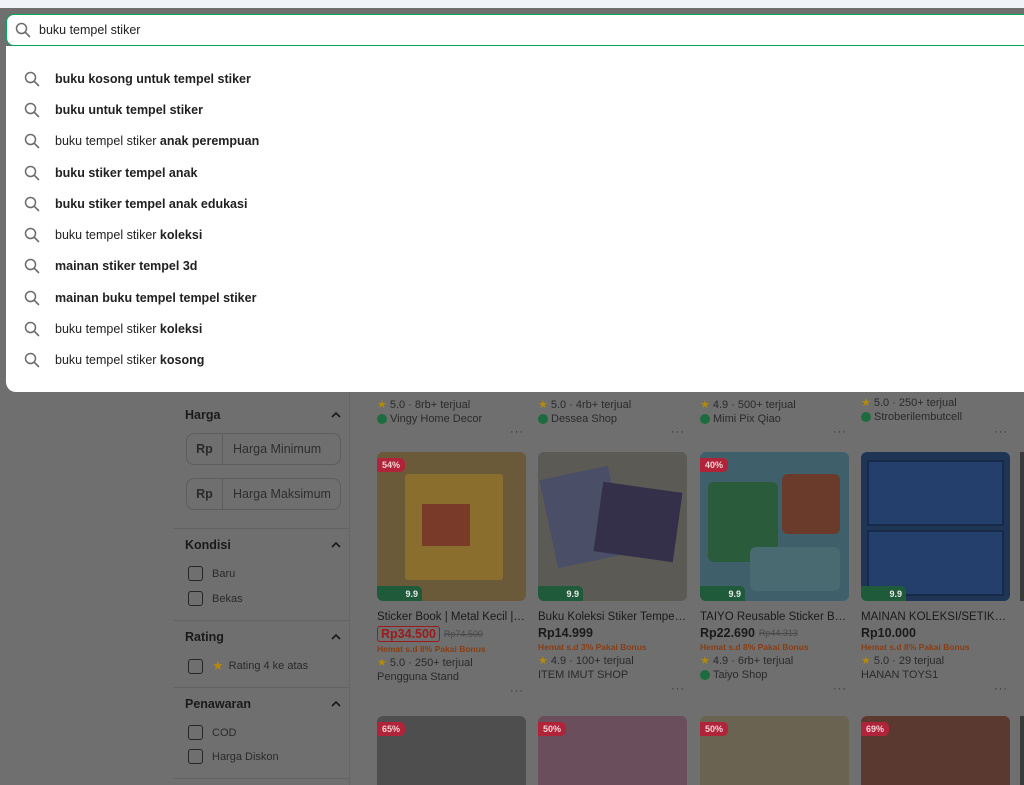  Describe the element at coordinates (515, 141) in the screenshot. I see `search-suggestion-item: buku tempel stiker anak perempuan` at that location.